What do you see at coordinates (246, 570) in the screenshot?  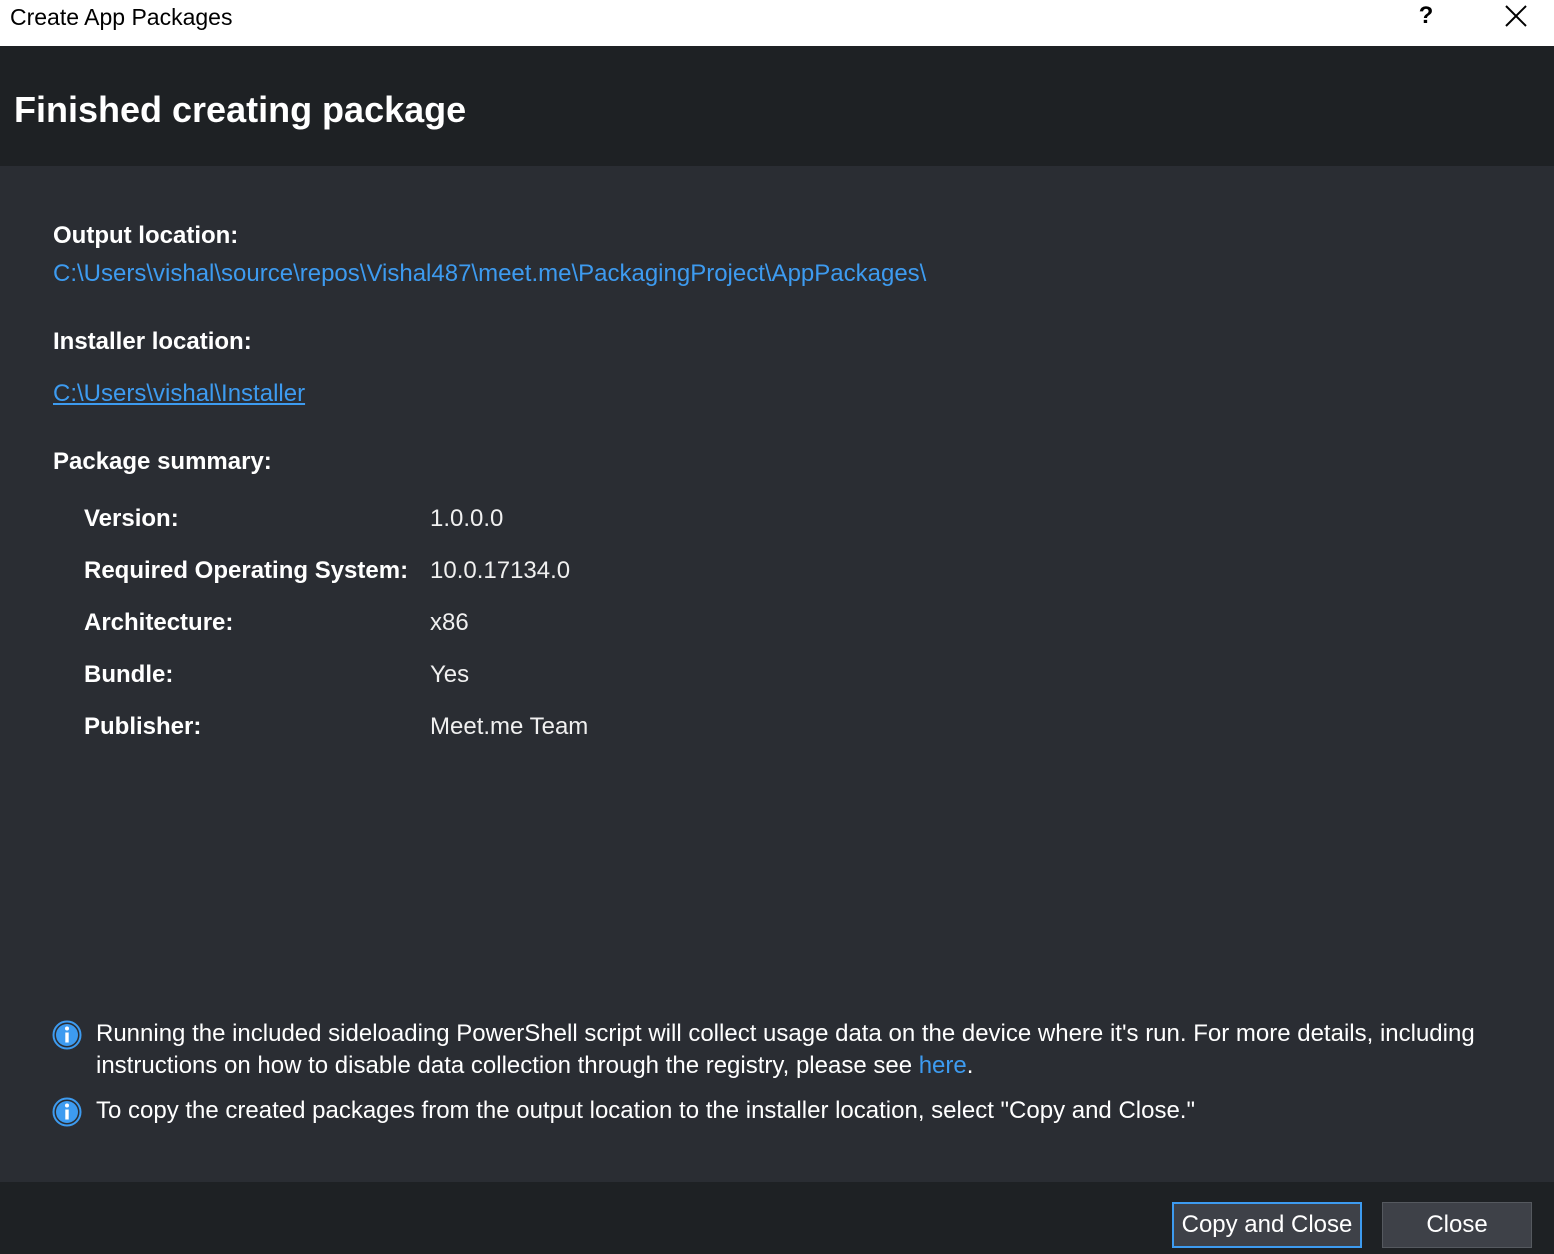 I see `summary-key-required-os: Required Operating System:` at bounding box center [246, 570].